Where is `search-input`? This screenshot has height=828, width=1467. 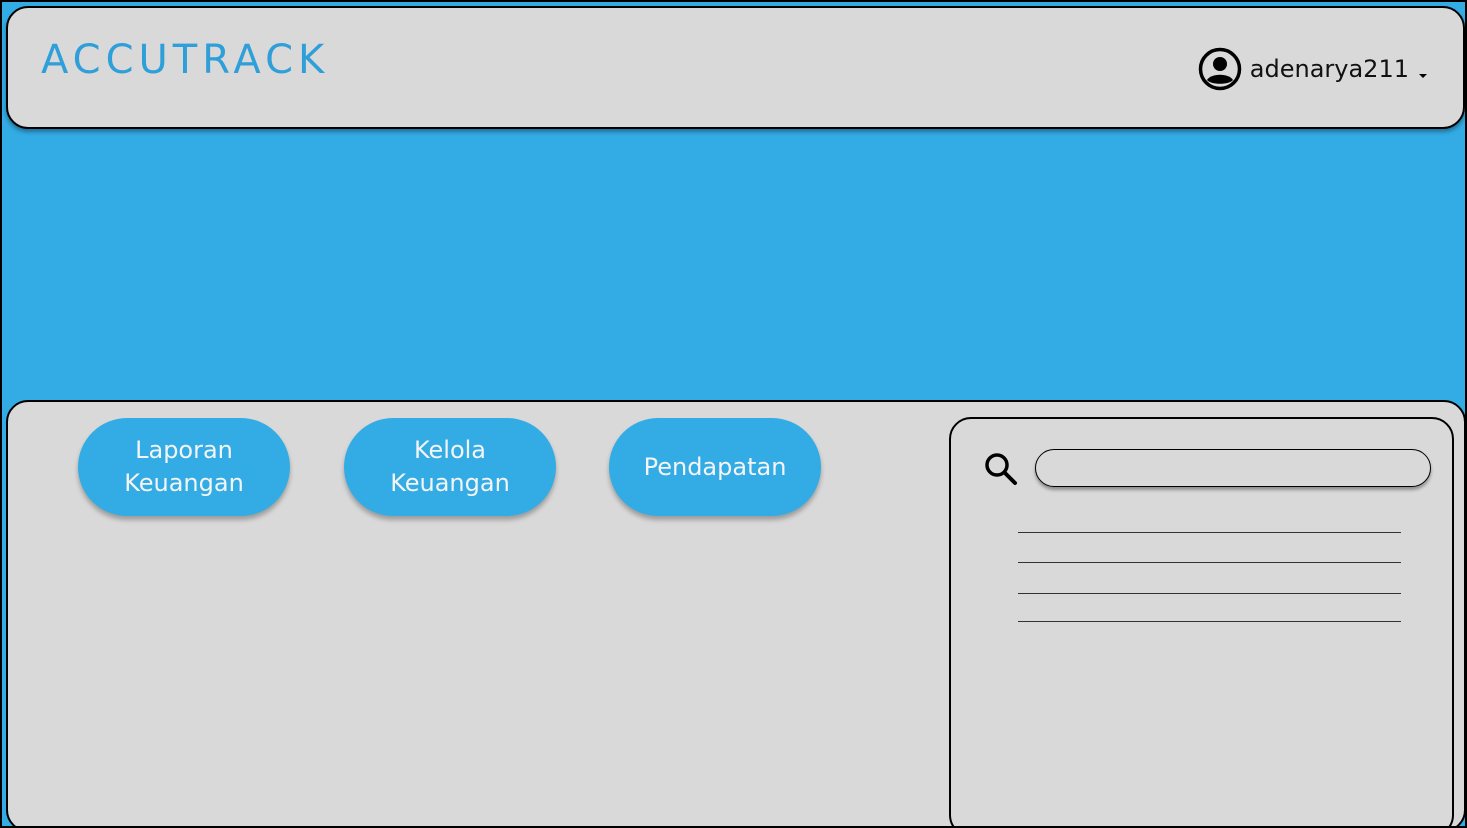 search-input is located at coordinates (1233, 468).